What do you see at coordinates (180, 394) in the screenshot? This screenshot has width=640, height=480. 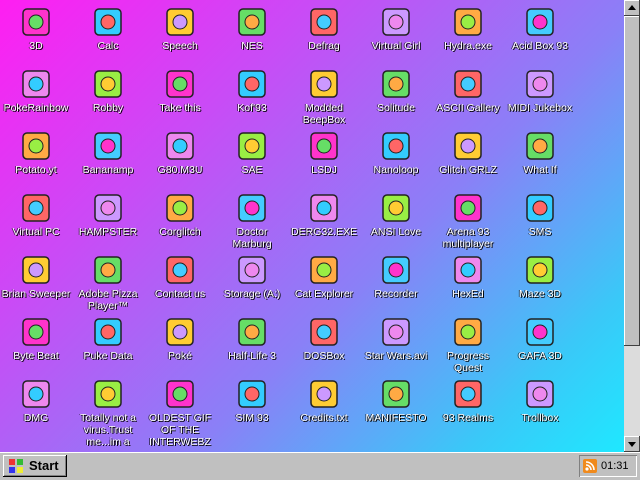 I see `gif-icon` at bounding box center [180, 394].